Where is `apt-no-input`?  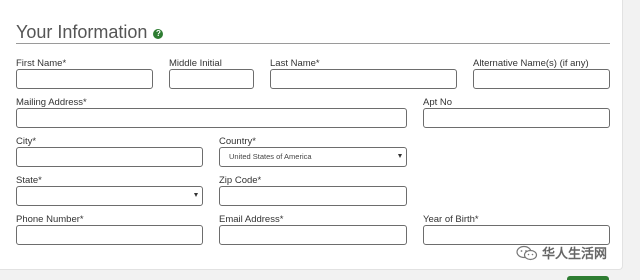
apt-no-input is located at coordinates (516, 118).